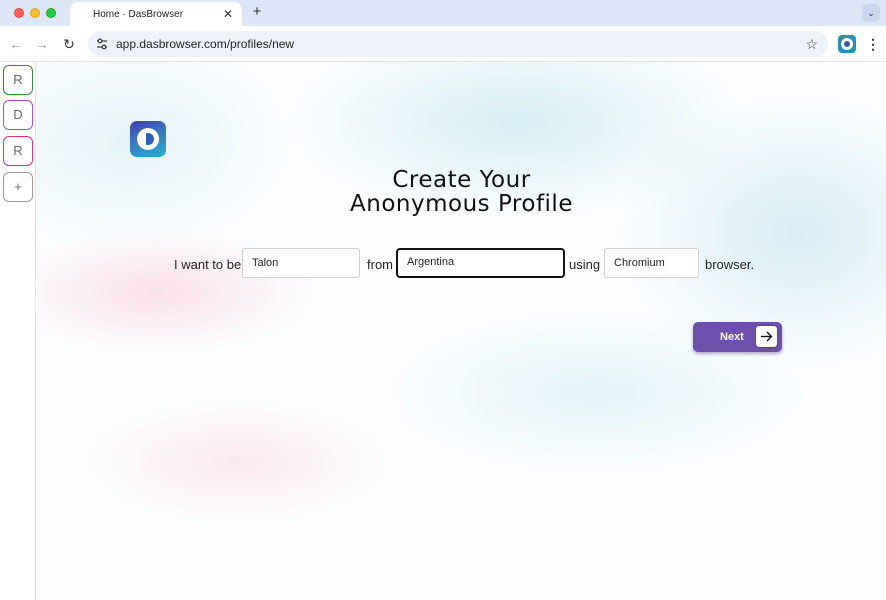  What do you see at coordinates (102, 44) in the screenshot?
I see `site-settings-icon` at bounding box center [102, 44].